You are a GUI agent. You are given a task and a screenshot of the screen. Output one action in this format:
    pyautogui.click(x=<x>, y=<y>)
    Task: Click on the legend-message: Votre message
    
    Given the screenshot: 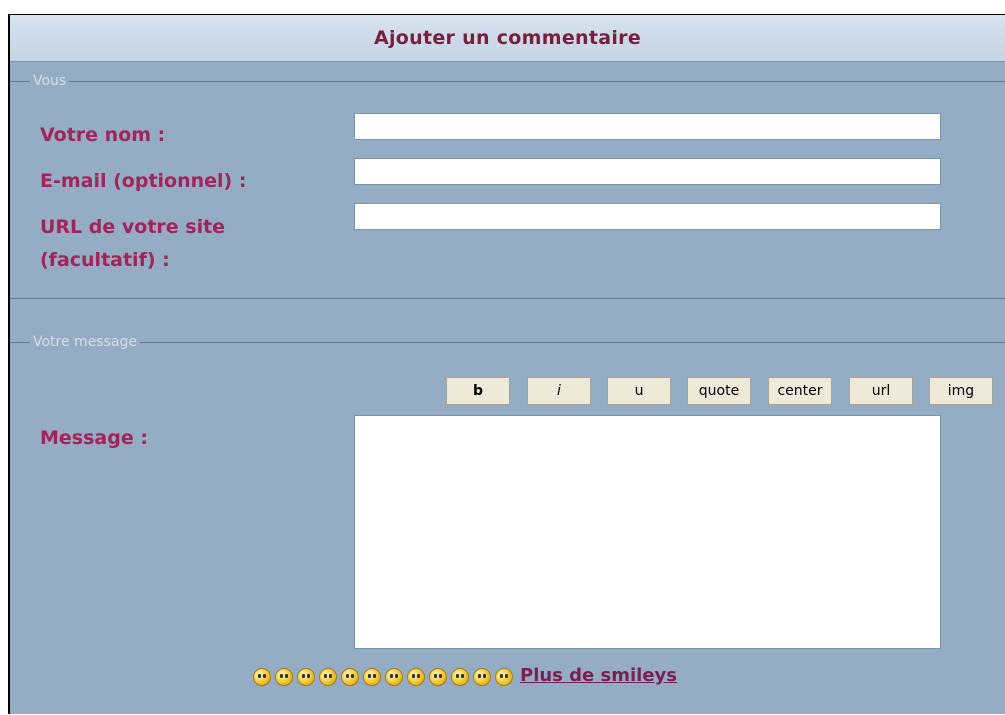 What is the action you would take?
    pyautogui.click(x=85, y=342)
    